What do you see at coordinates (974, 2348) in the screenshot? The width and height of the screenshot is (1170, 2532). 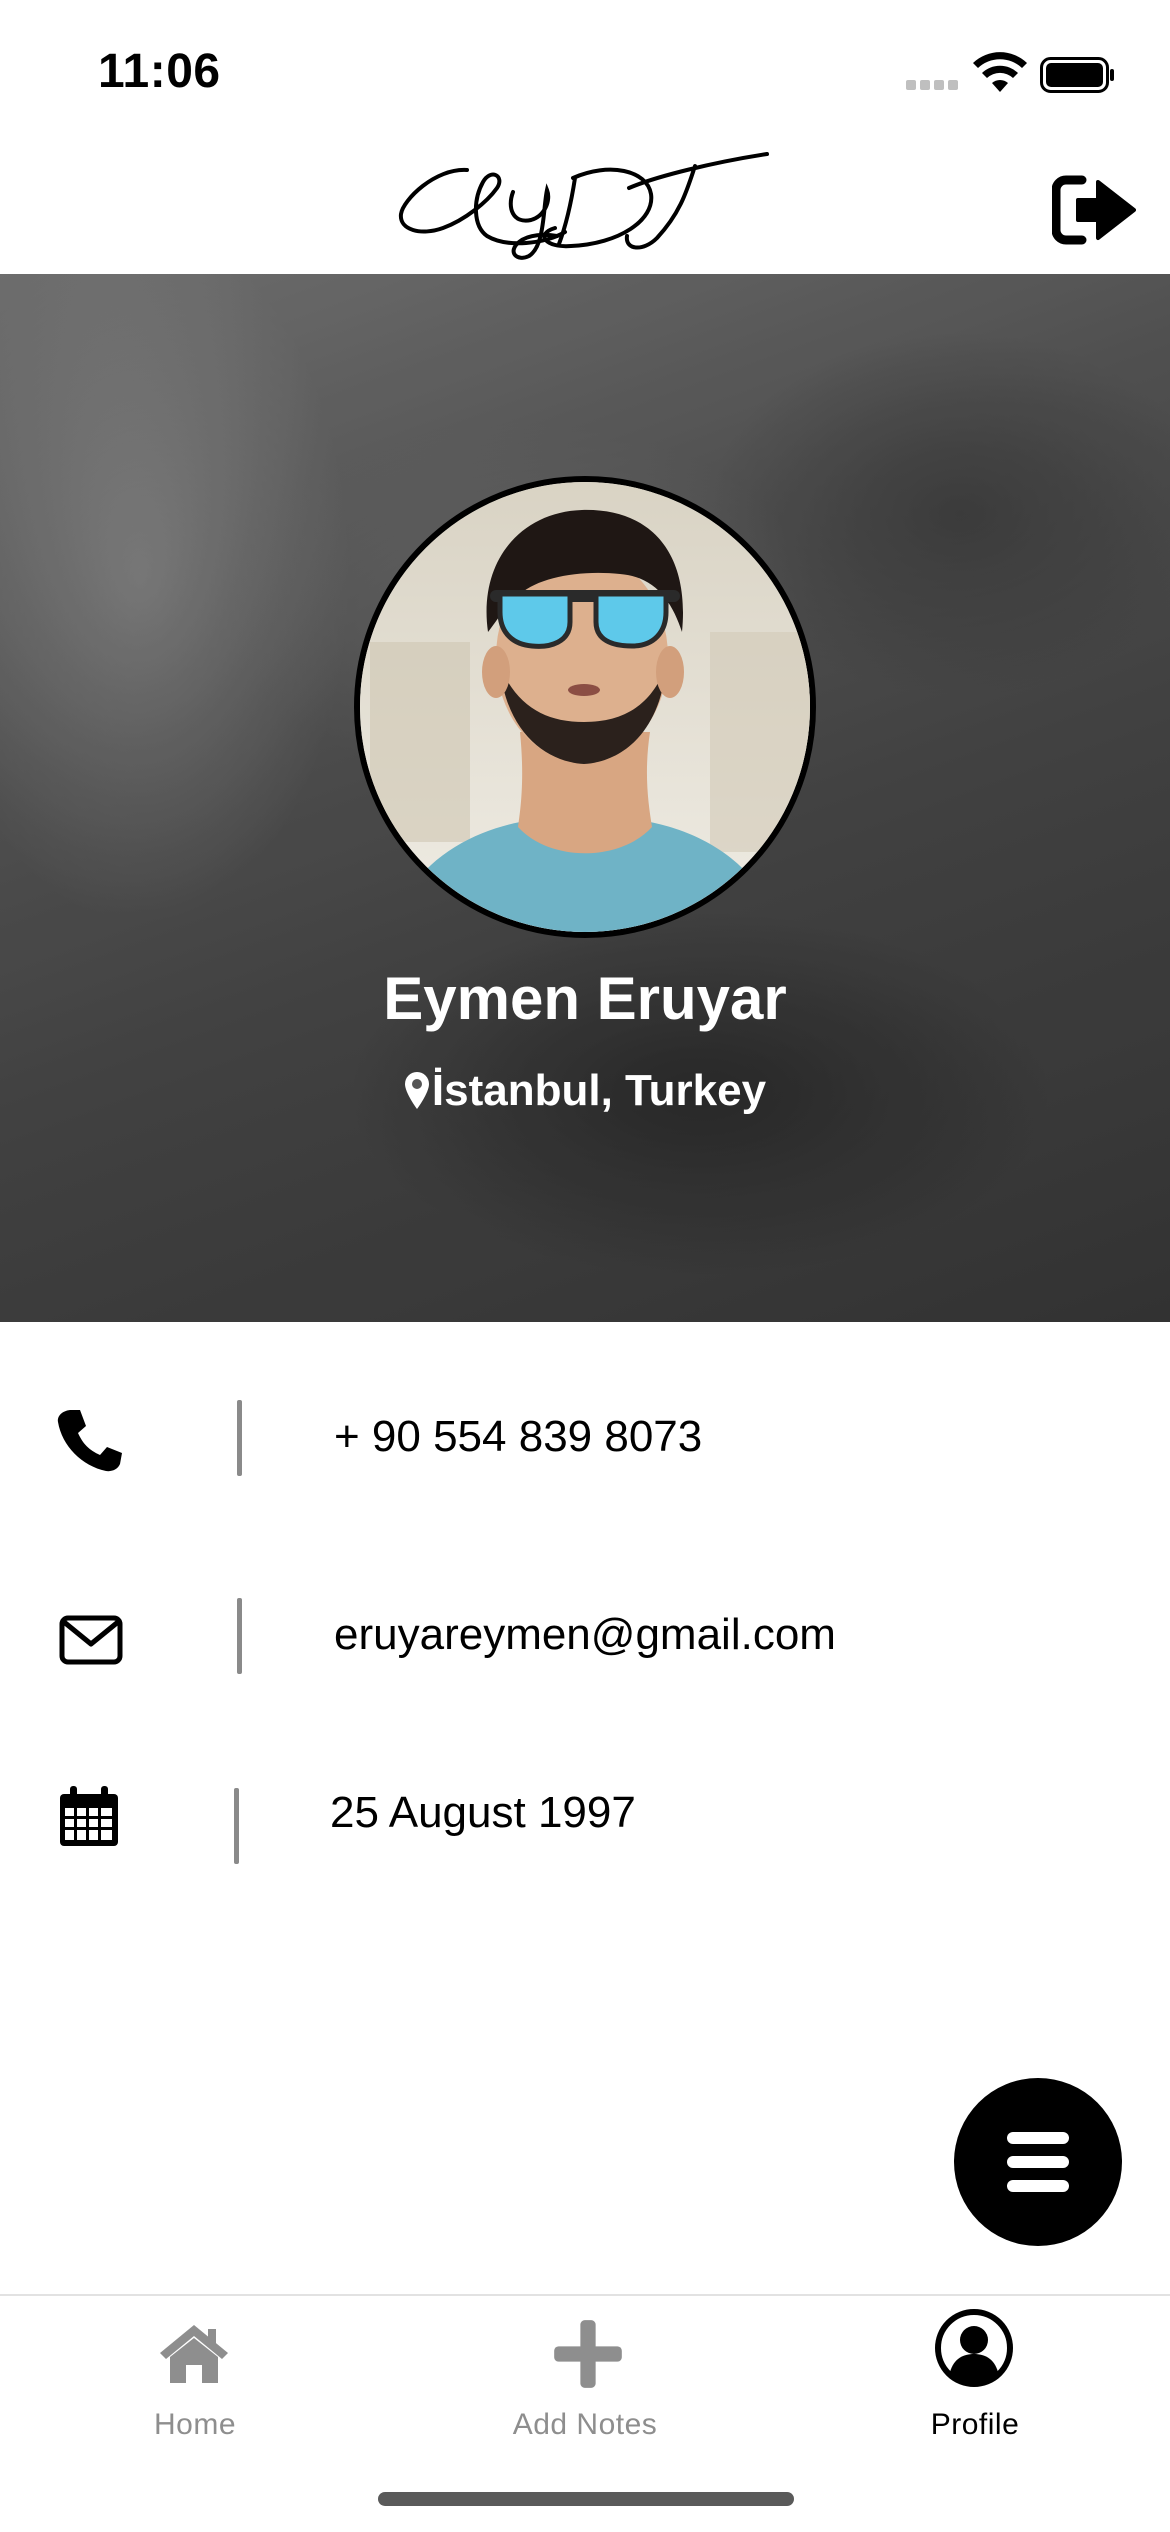 I see `user-circle-icon` at bounding box center [974, 2348].